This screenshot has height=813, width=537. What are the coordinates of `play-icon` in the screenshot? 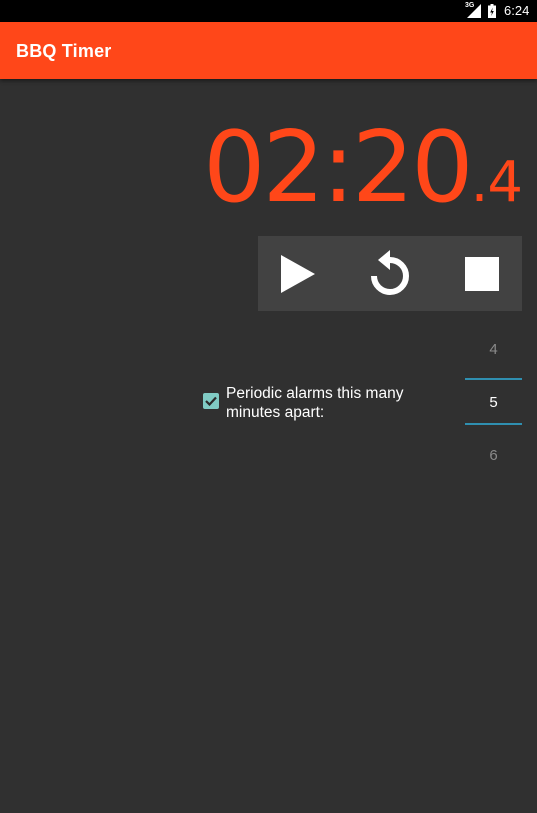 It's located at (298, 273).